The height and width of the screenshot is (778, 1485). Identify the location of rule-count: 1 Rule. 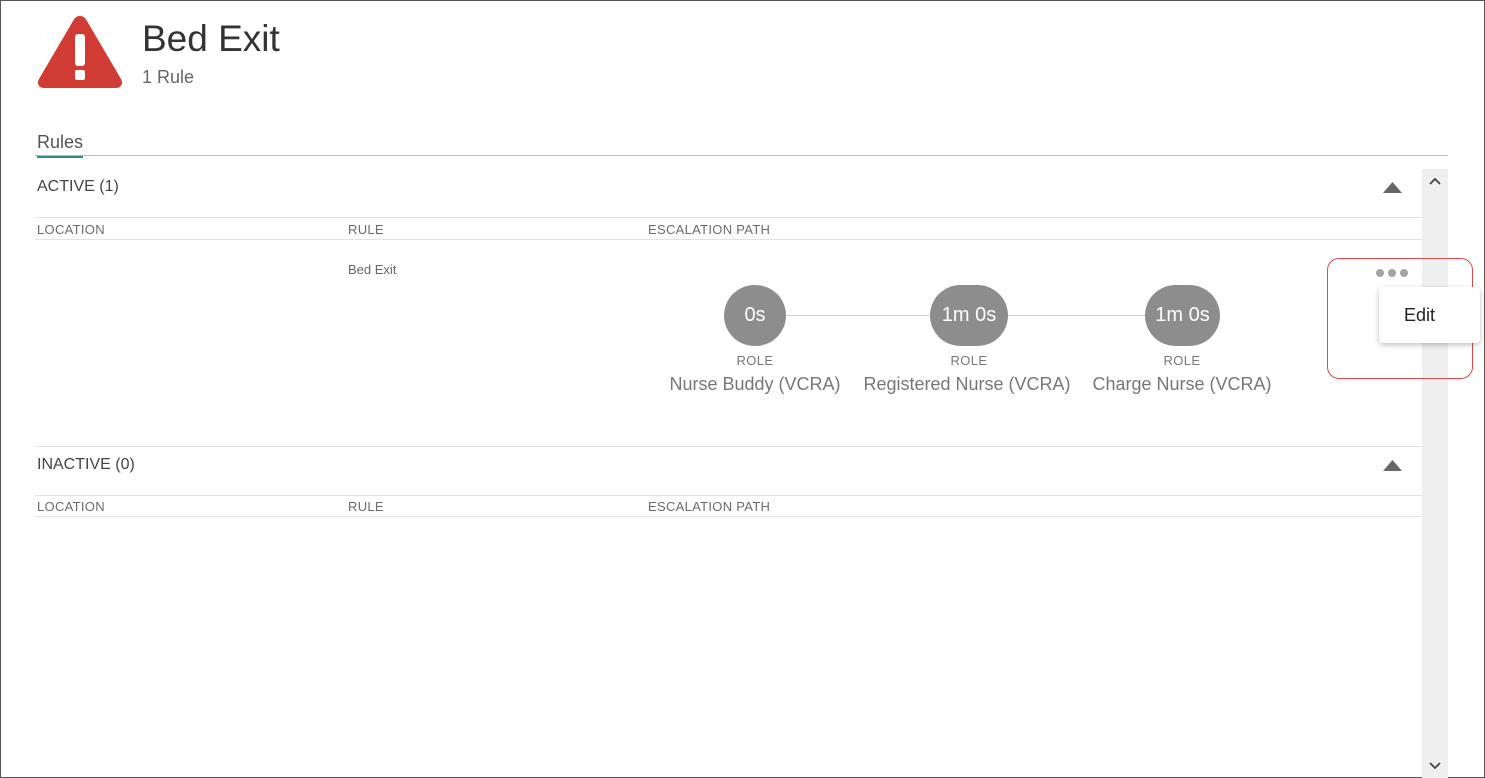
(168, 77).